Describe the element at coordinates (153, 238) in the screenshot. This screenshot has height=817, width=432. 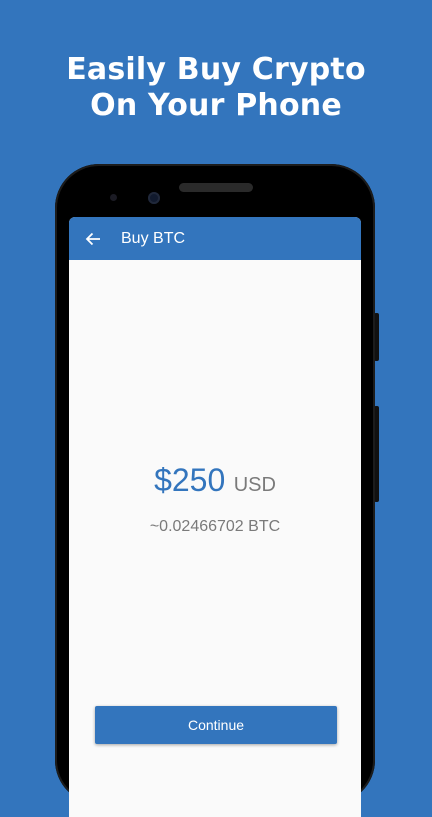
I see `page-title: Buy BTC` at that location.